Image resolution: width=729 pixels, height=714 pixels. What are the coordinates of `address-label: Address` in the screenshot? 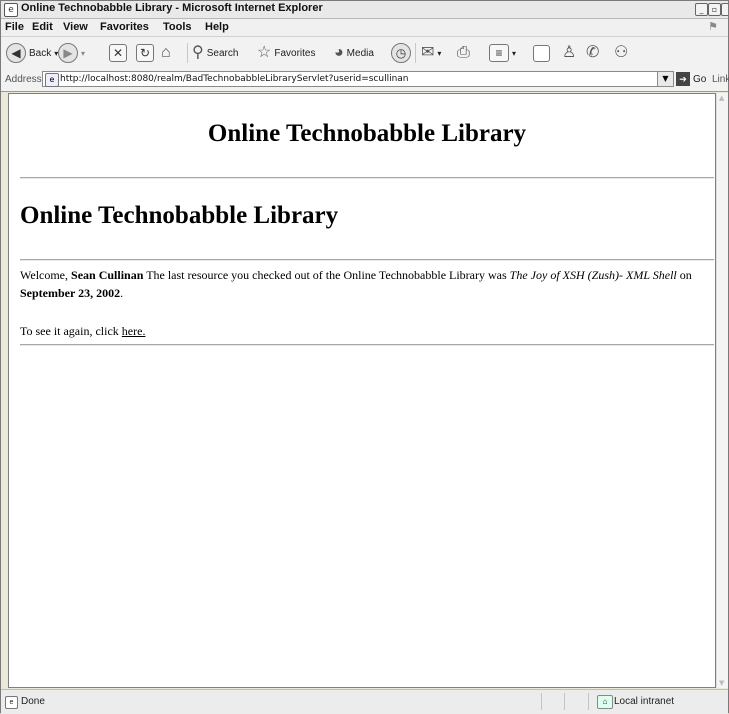 It's located at (23, 79).